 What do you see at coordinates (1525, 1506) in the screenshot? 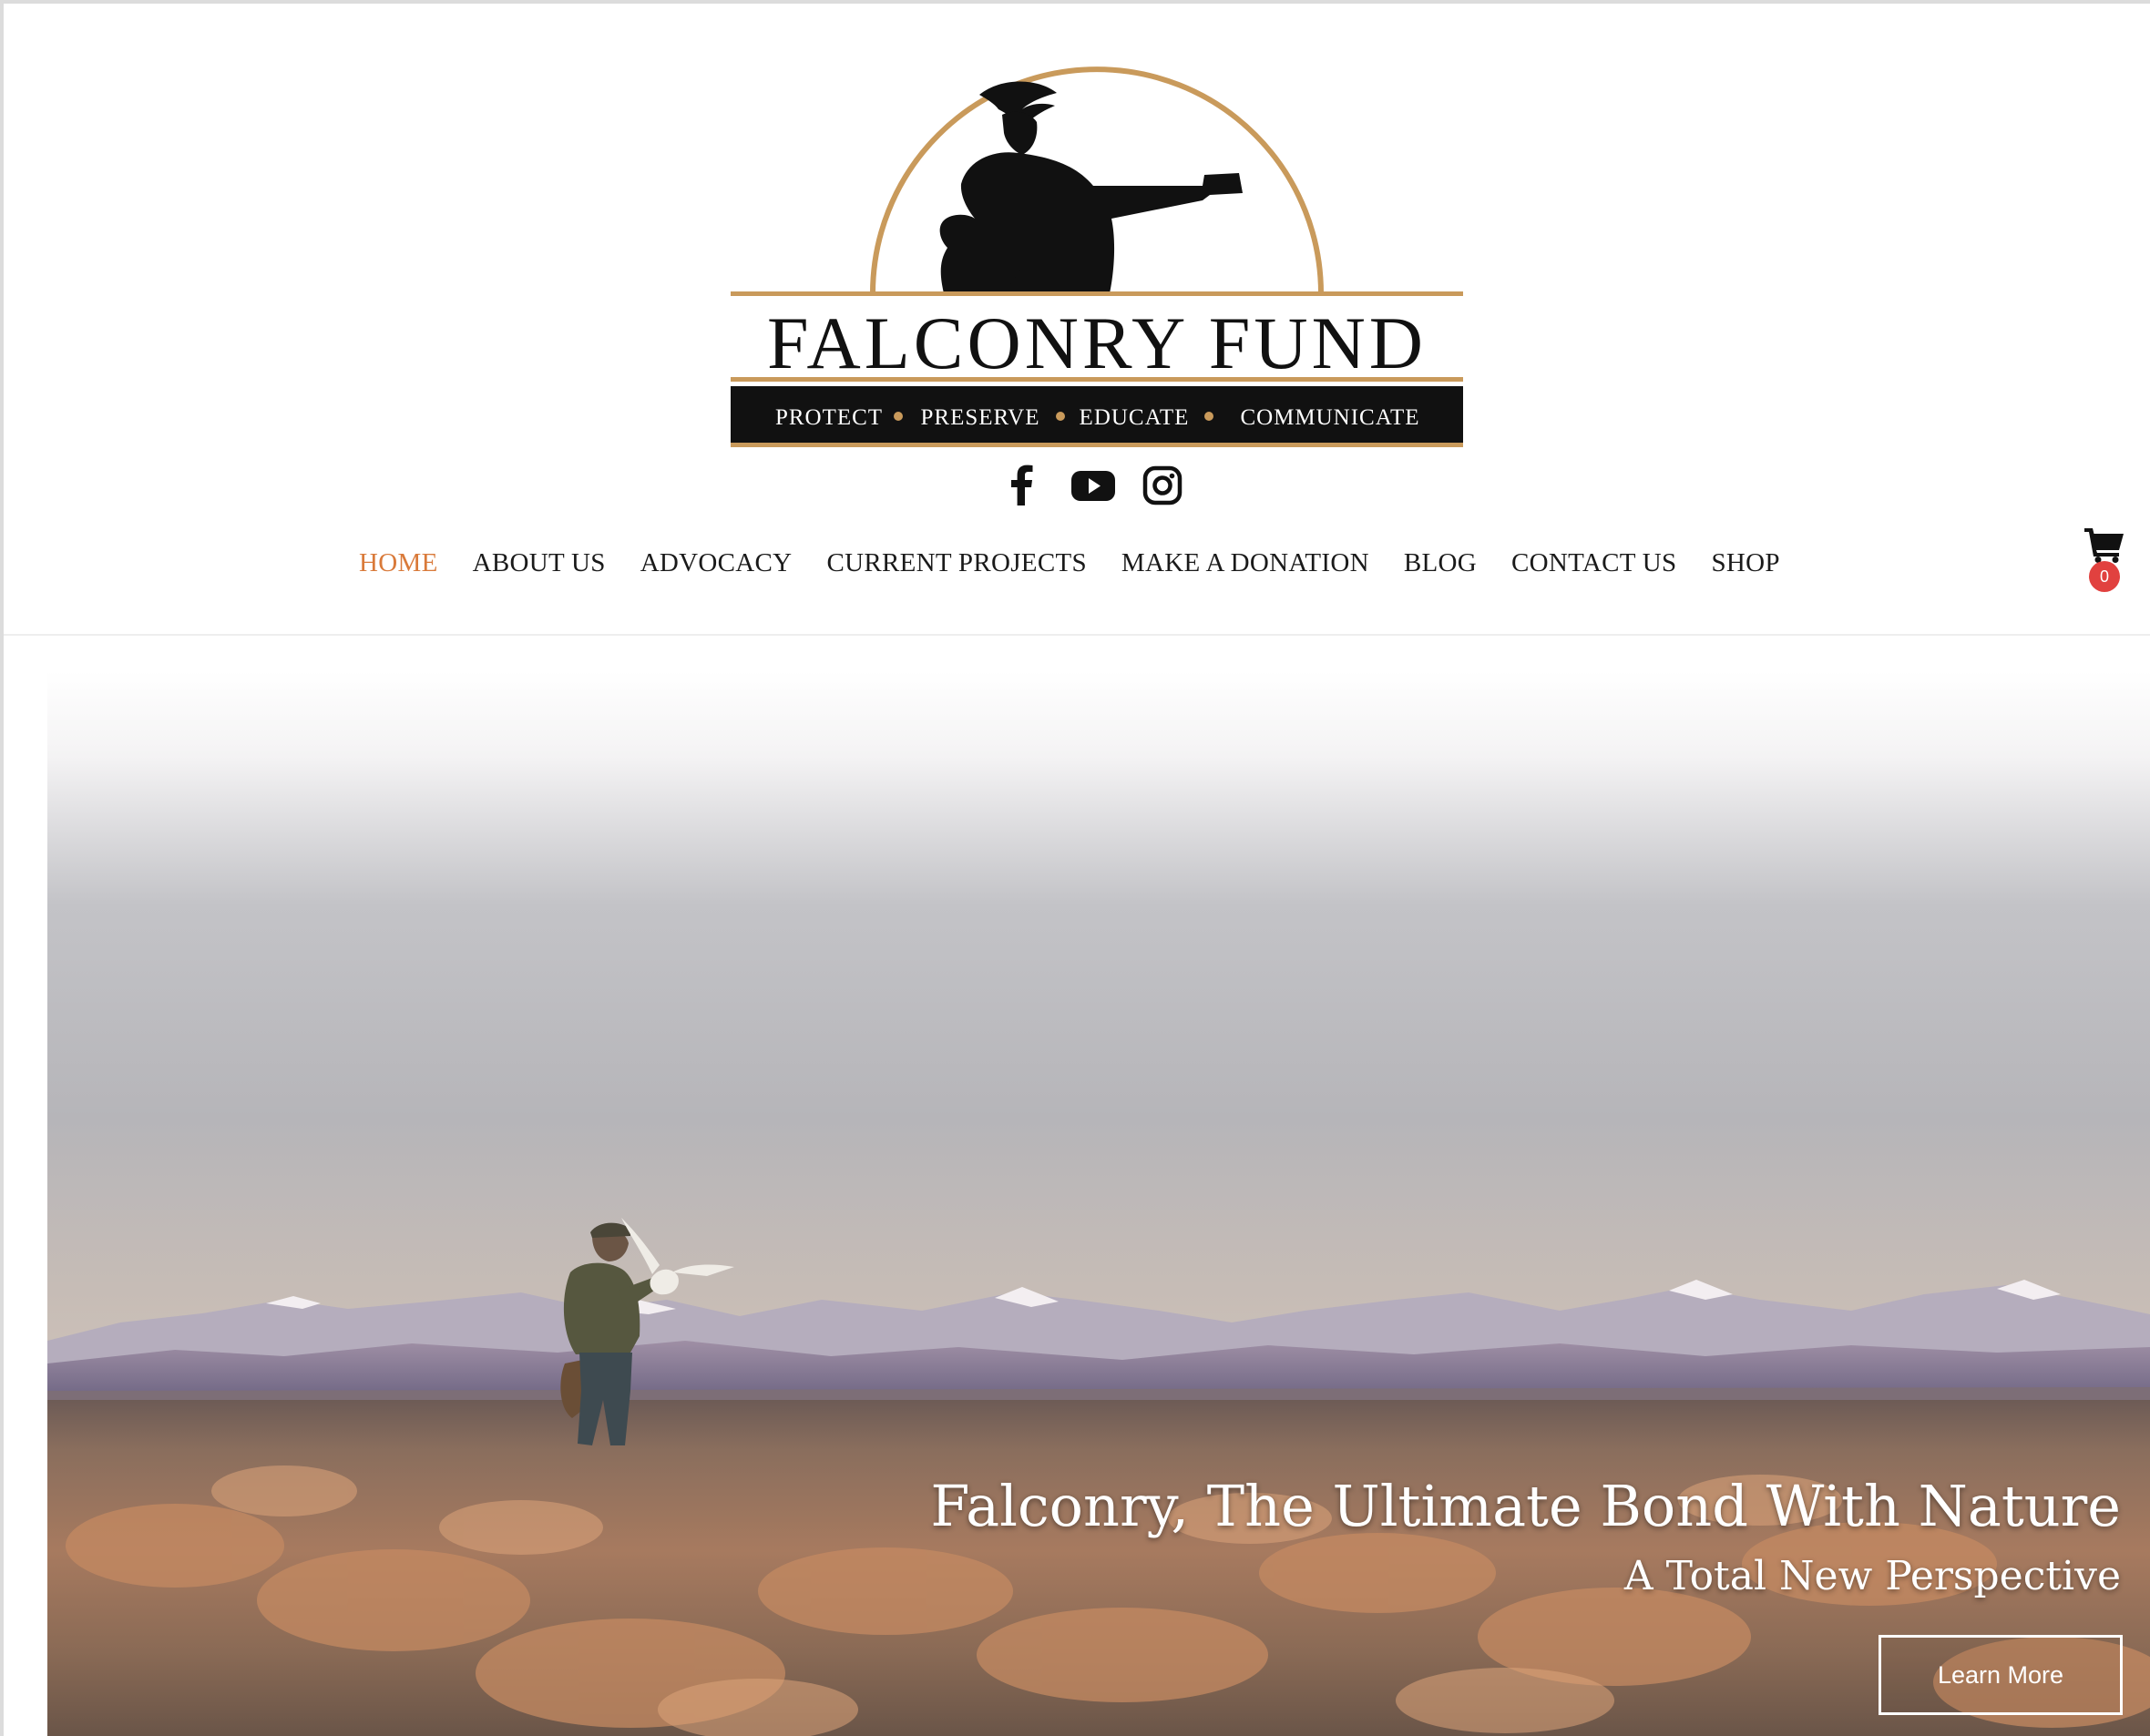
I see `hero-title: Falconry, The Ultimate Bond With Nature` at bounding box center [1525, 1506].